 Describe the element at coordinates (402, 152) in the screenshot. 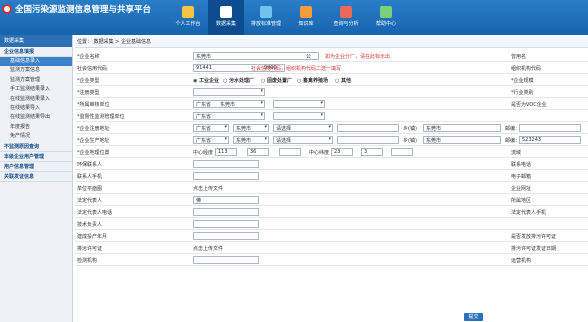

I see `latitude-second-input` at that location.